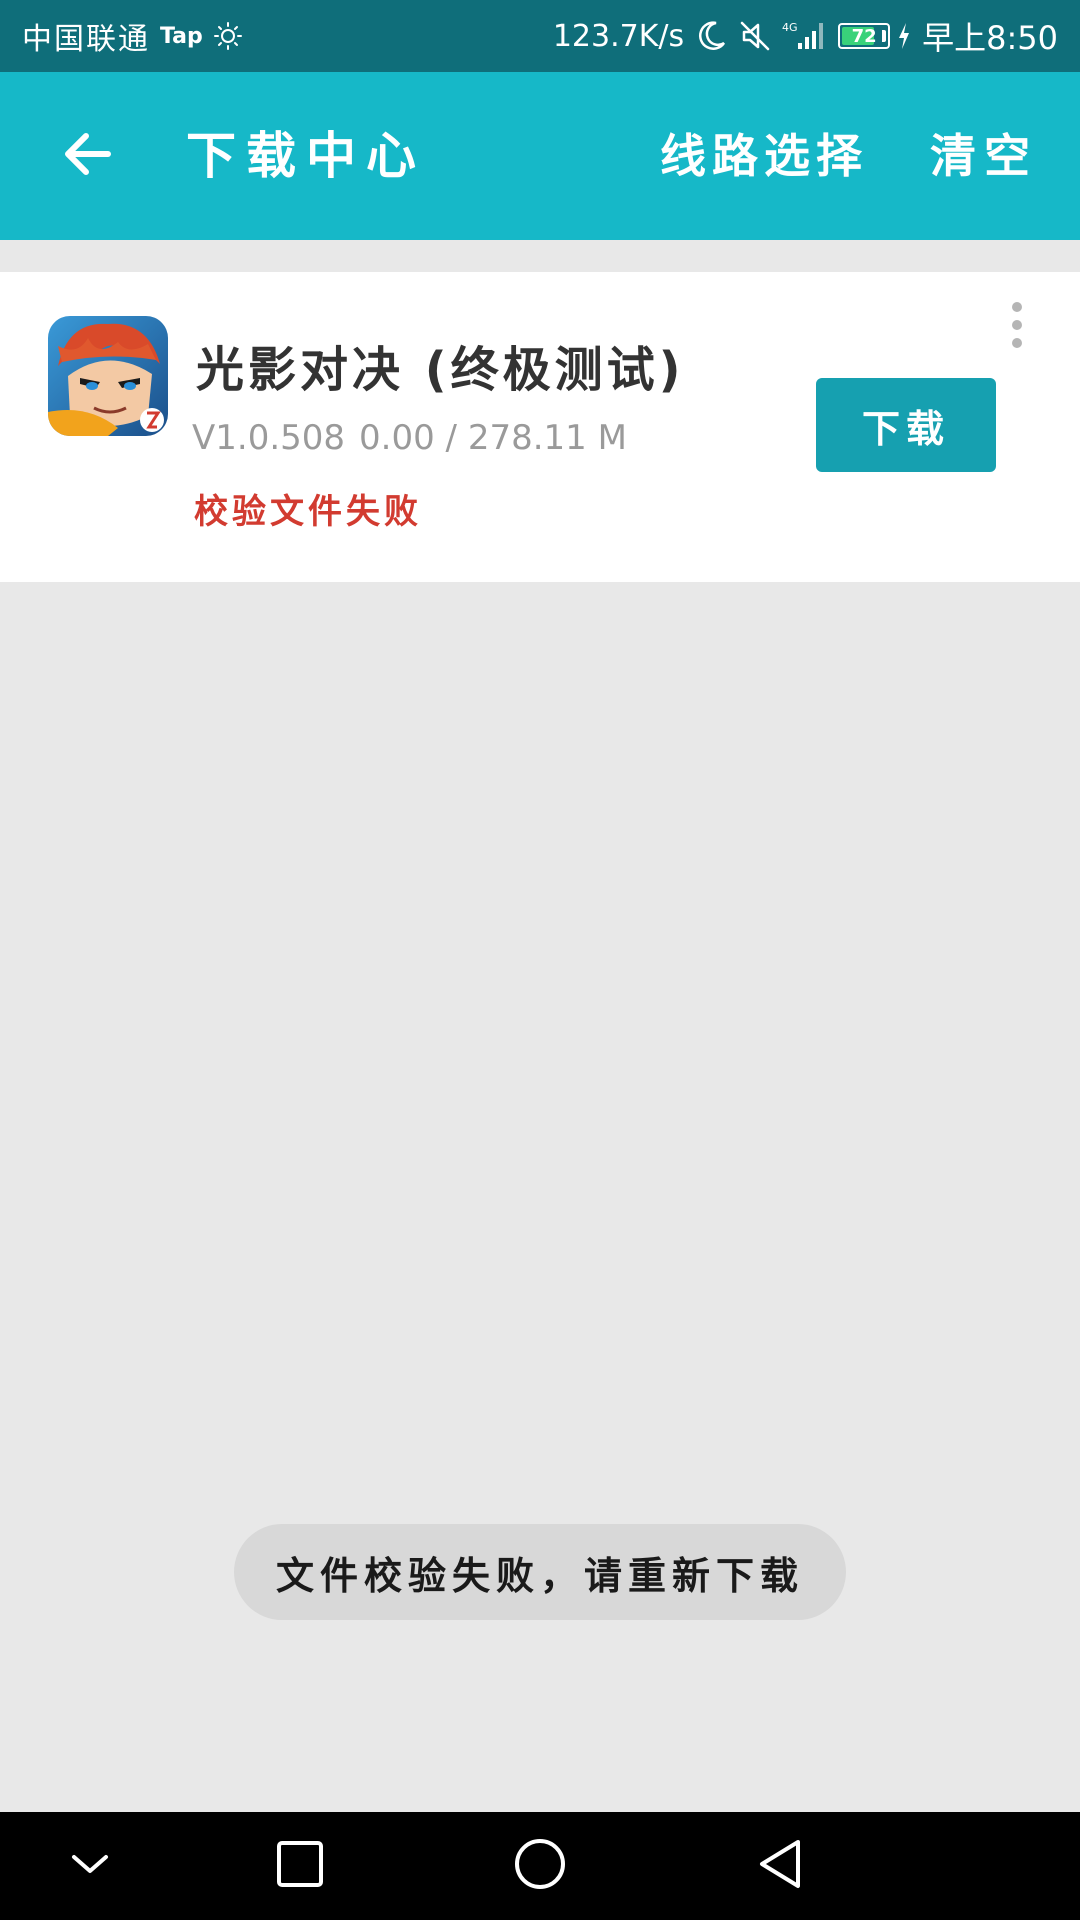 The height and width of the screenshot is (1920, 1080). What do you see at coordinates (181, 36) in the screenshot?
I see `tap-app-label: Tap` at bounding box center [181, 36].